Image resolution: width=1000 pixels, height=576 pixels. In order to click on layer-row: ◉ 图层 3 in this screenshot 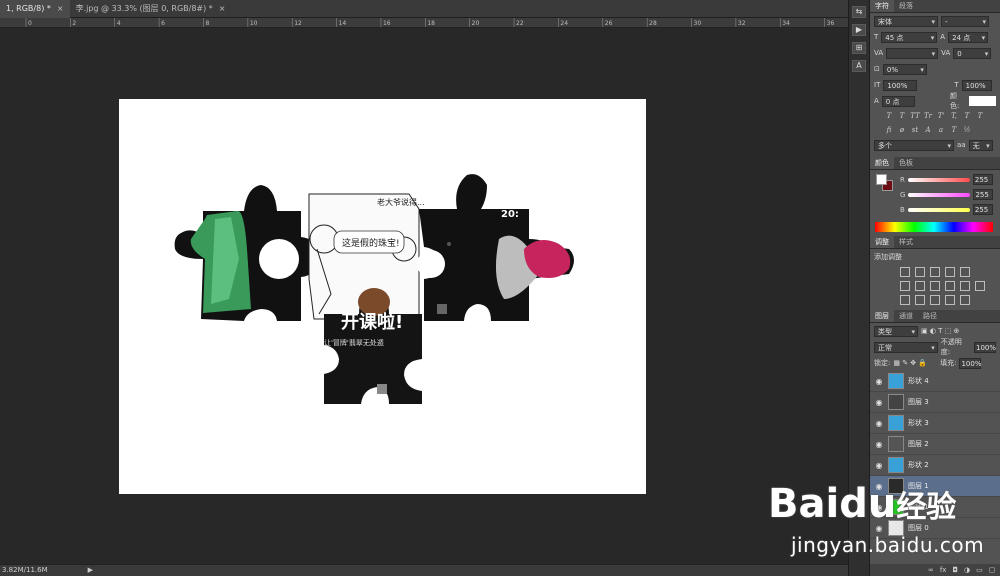, I will do `click(935, 402)`.